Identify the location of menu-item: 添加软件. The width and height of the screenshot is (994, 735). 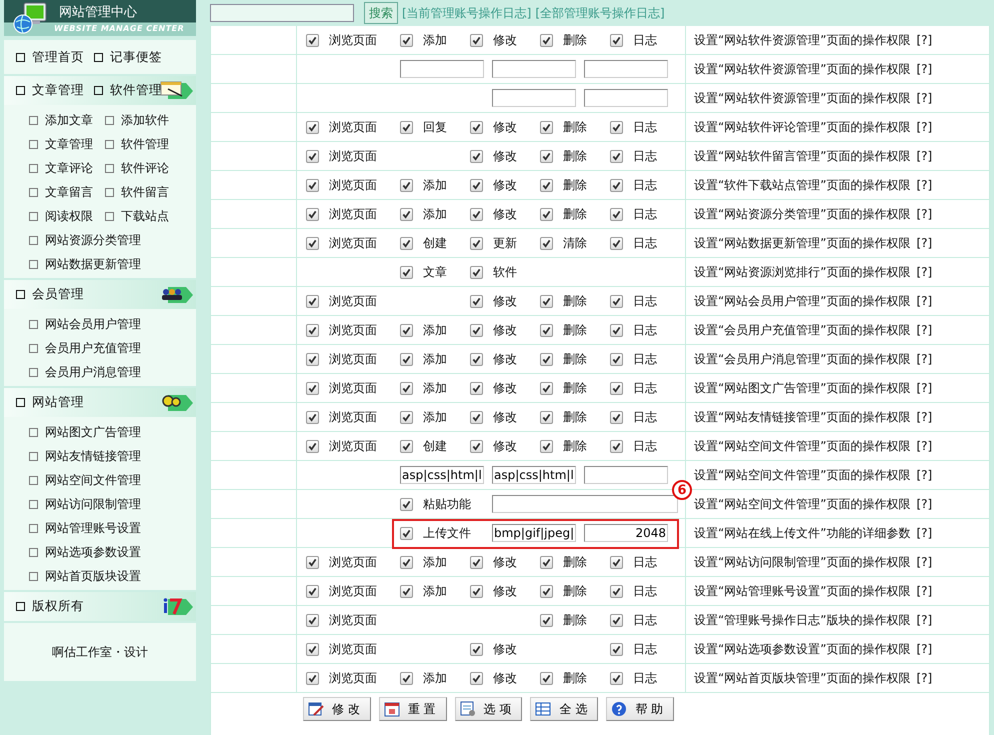
(143, 120).